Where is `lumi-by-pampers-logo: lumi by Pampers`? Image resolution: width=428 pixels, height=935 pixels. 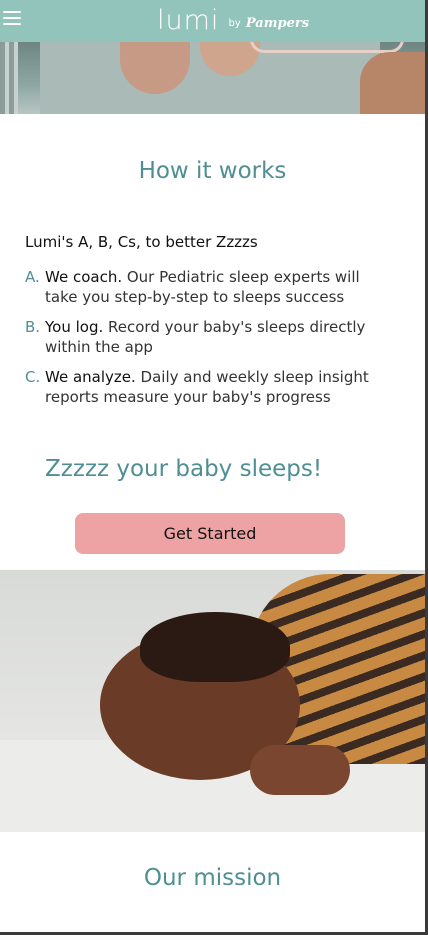 lumi-by-pampers-logo: lumi by Pampers is located at coordinates (233, 21).